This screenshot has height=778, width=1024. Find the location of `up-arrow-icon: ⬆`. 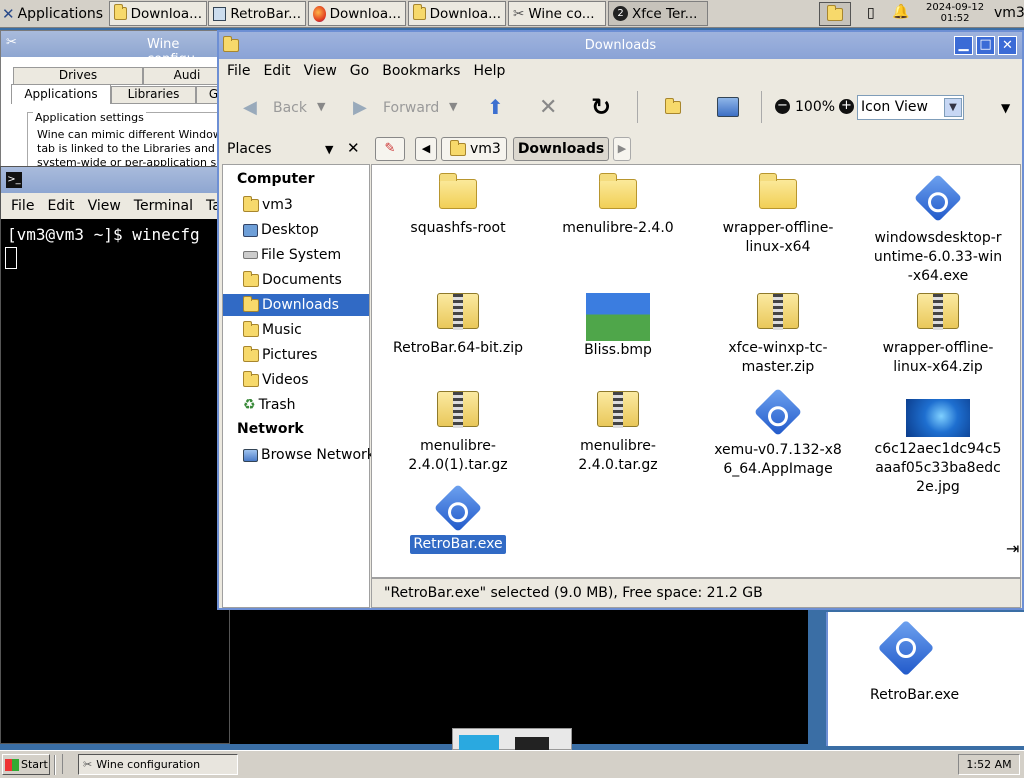

up-arrow-icon: ⬆ is located at coordinates (495, 107).